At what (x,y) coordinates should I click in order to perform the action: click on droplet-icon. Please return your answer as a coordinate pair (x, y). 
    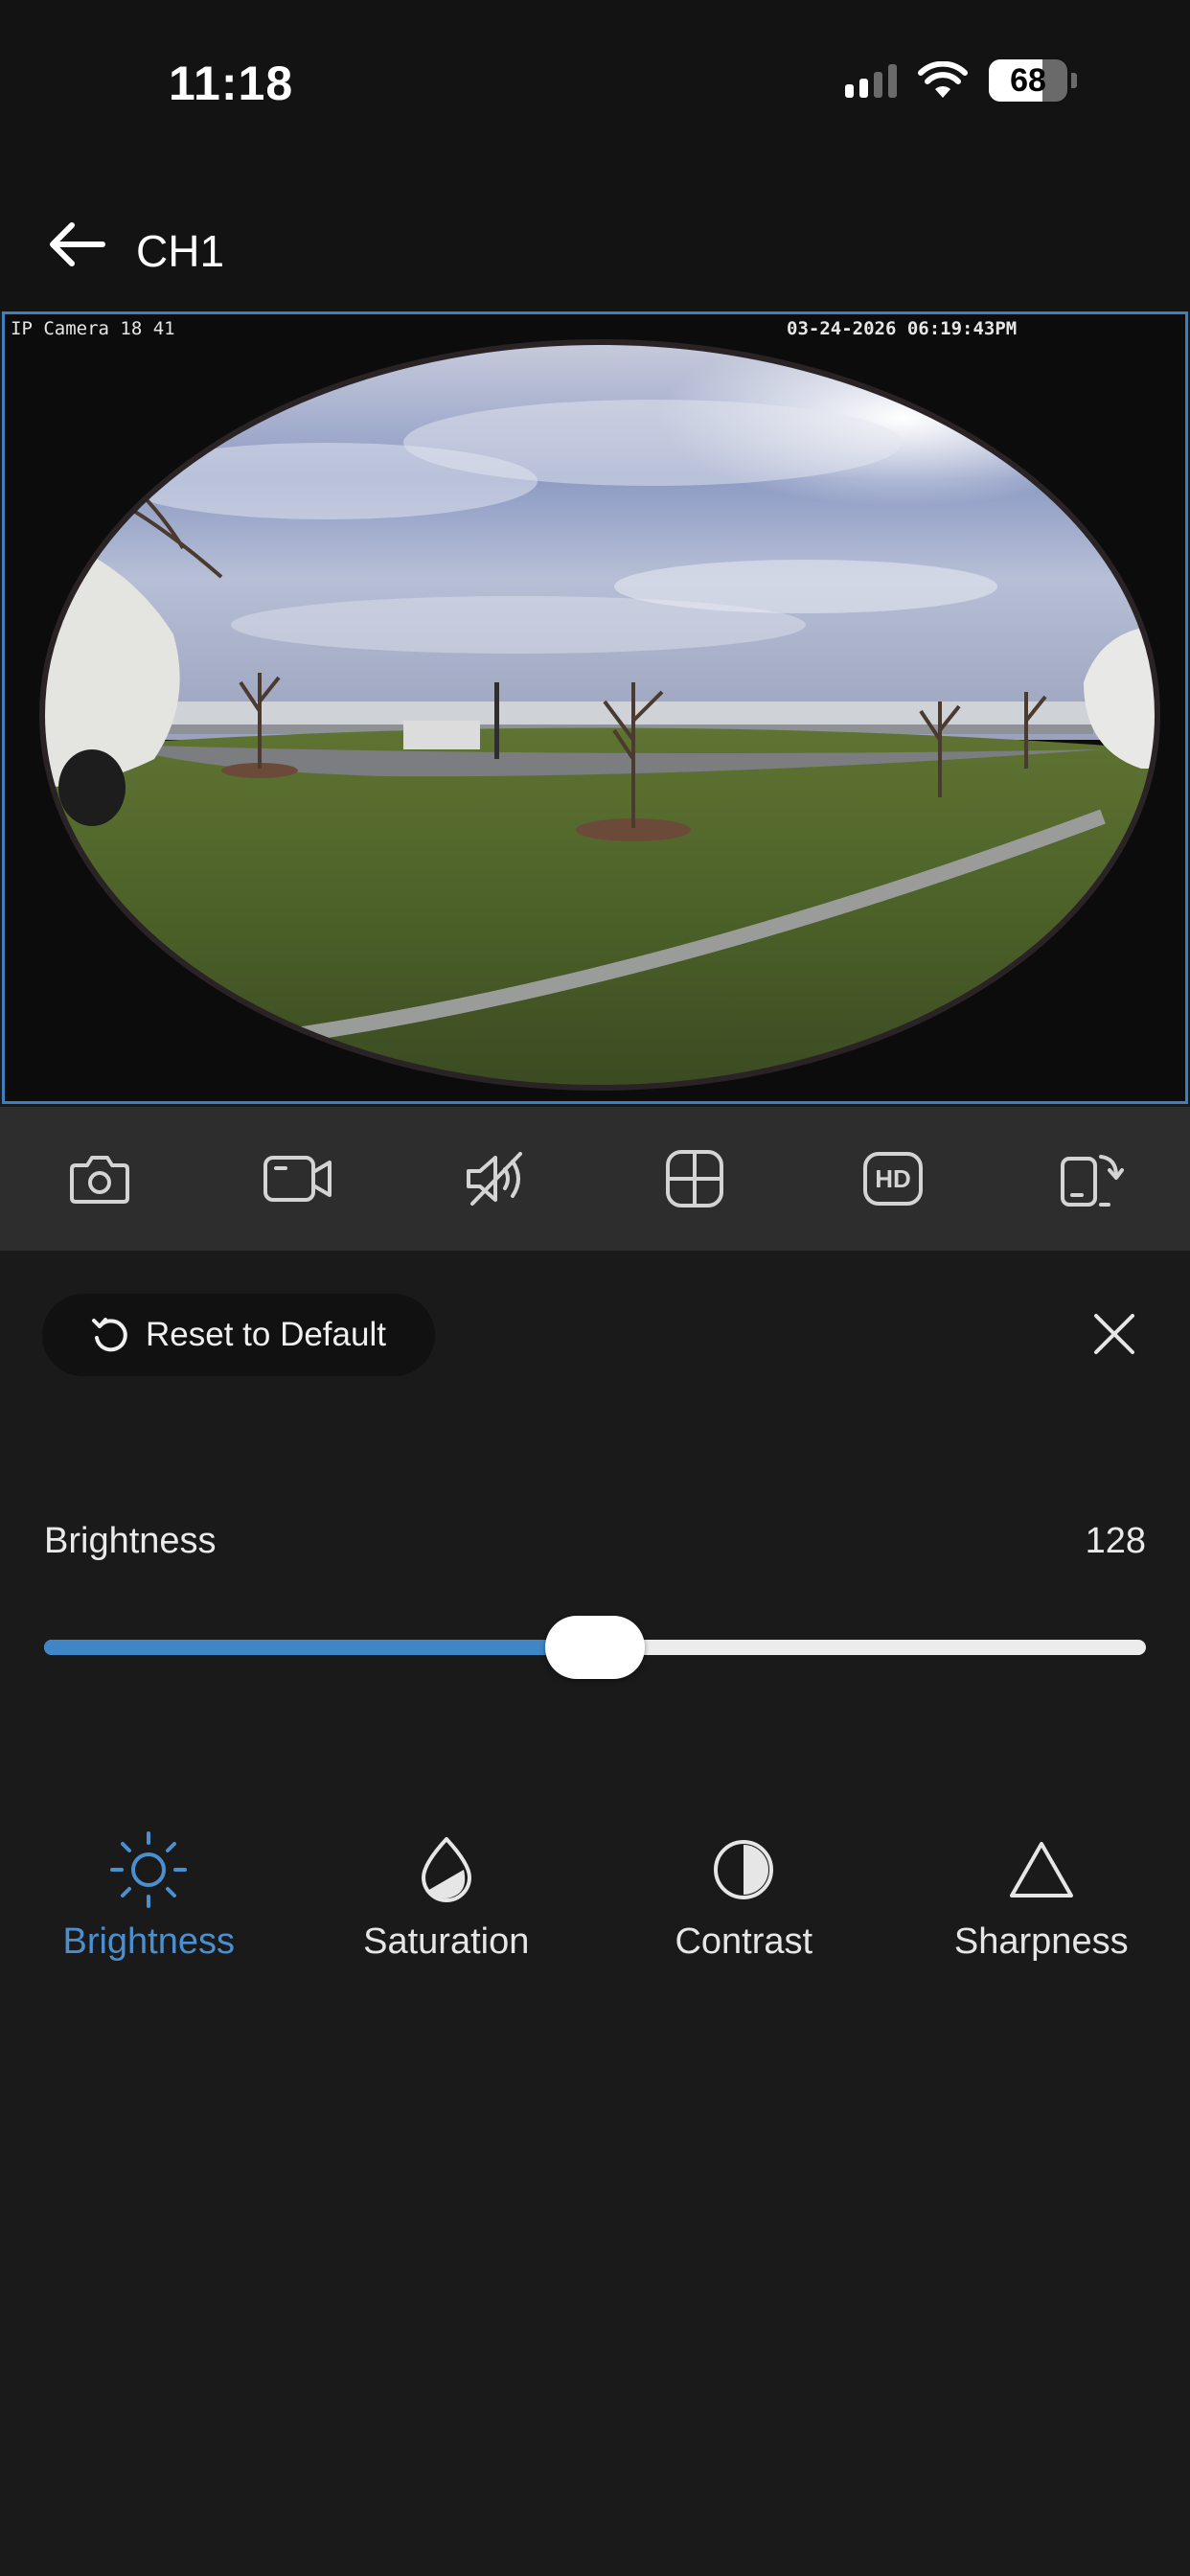
    Looking at the image, I should click on (446, 1869).